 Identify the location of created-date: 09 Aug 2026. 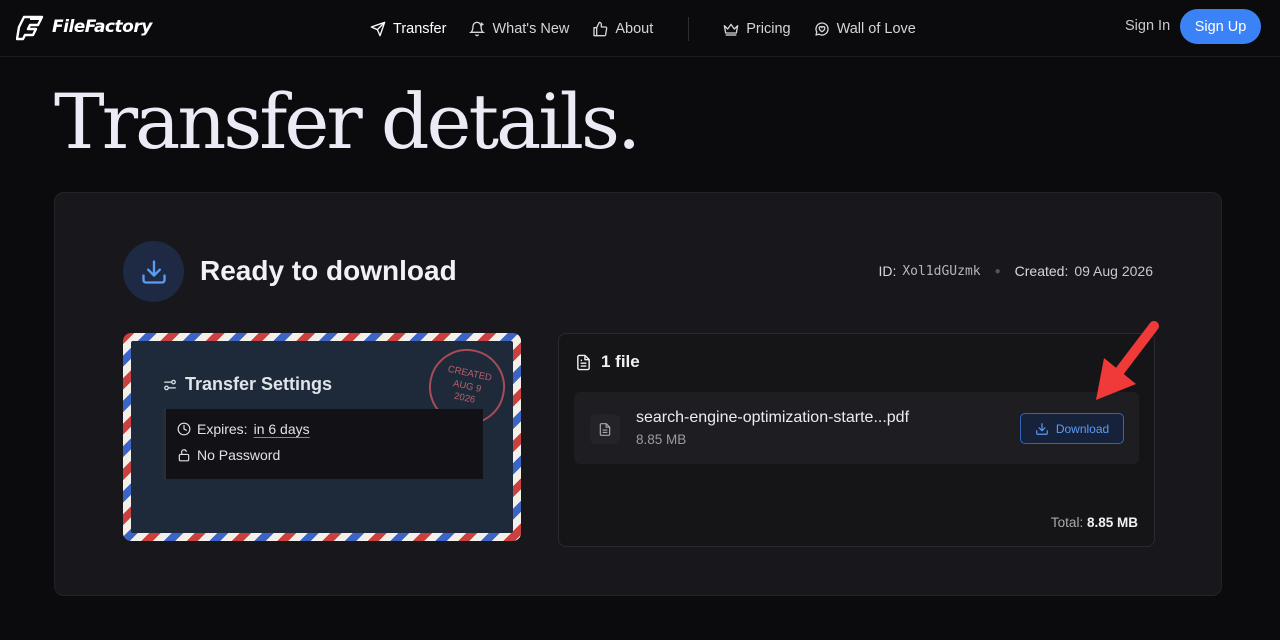
(1113, 271).